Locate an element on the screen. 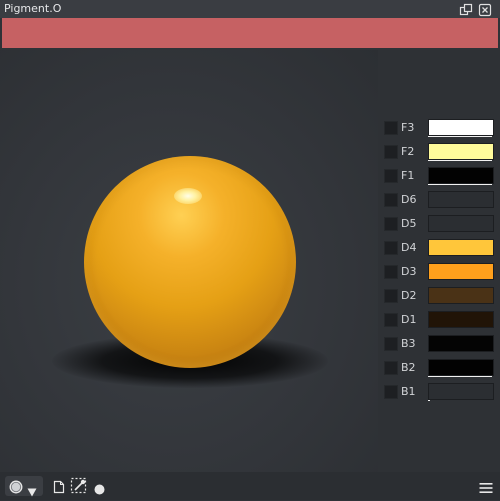 This screenshot has width=500, height=501. swatch-row-f3: F3 is located at coordinates (440, 128).